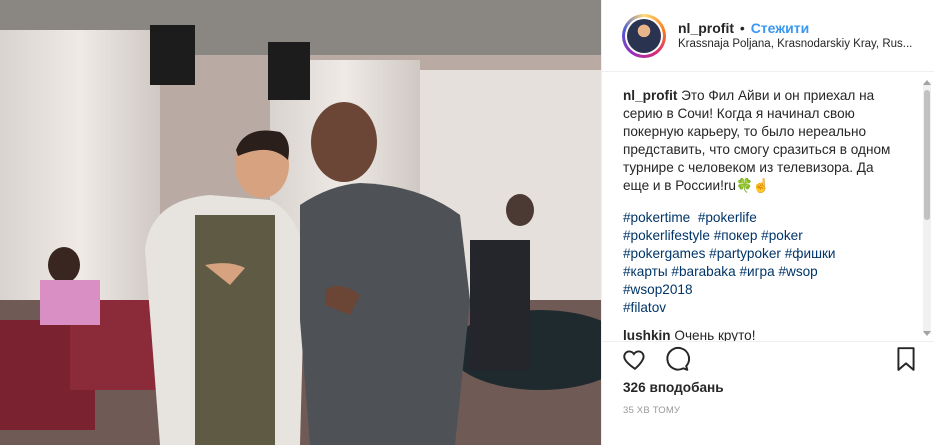 The width and height of the screenshot is (934, 445). I want to click on hashtag: #pokerlife, so click(727, 217).